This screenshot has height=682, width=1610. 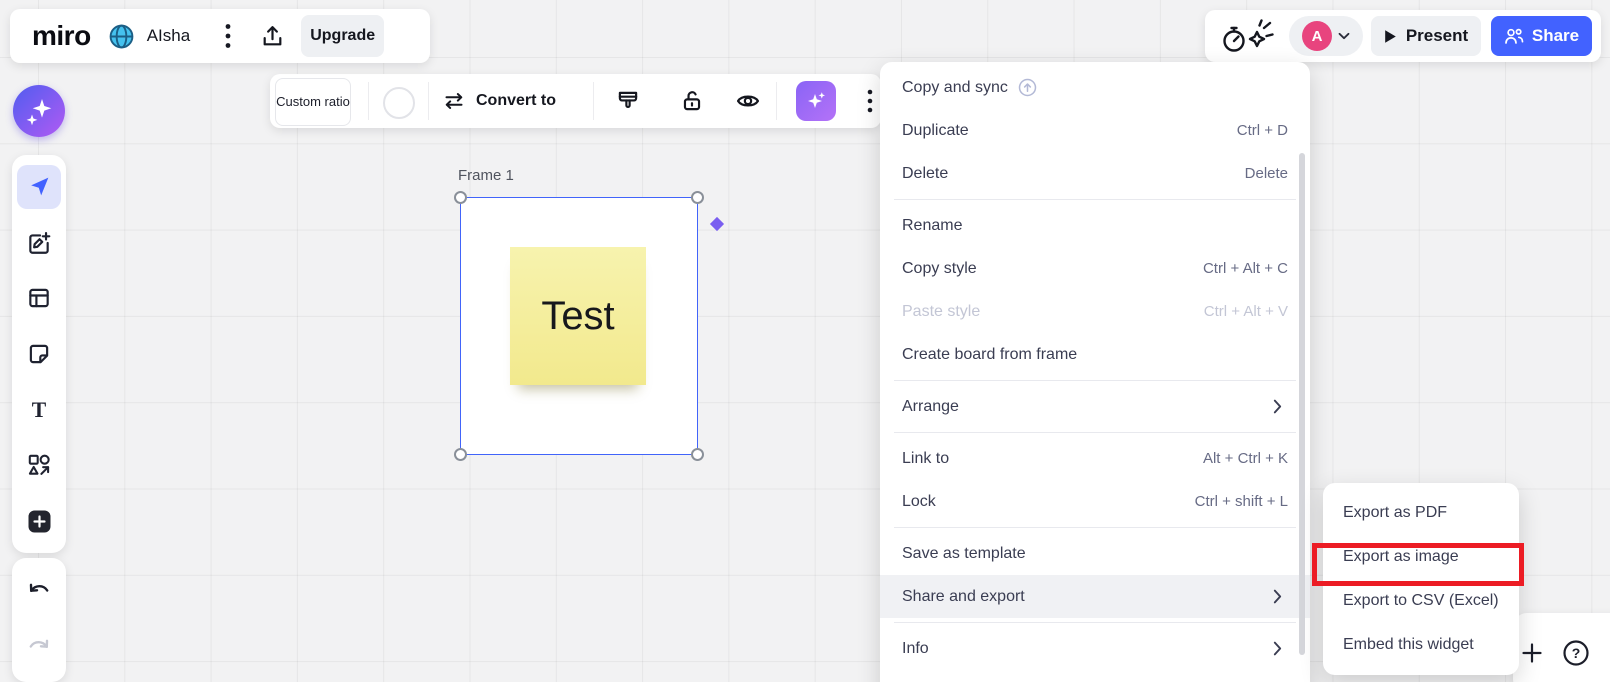 What do you see at coordinates (39, 465) in the screenshot?
I see `tool-shapes` at bounding box center [39, 465].